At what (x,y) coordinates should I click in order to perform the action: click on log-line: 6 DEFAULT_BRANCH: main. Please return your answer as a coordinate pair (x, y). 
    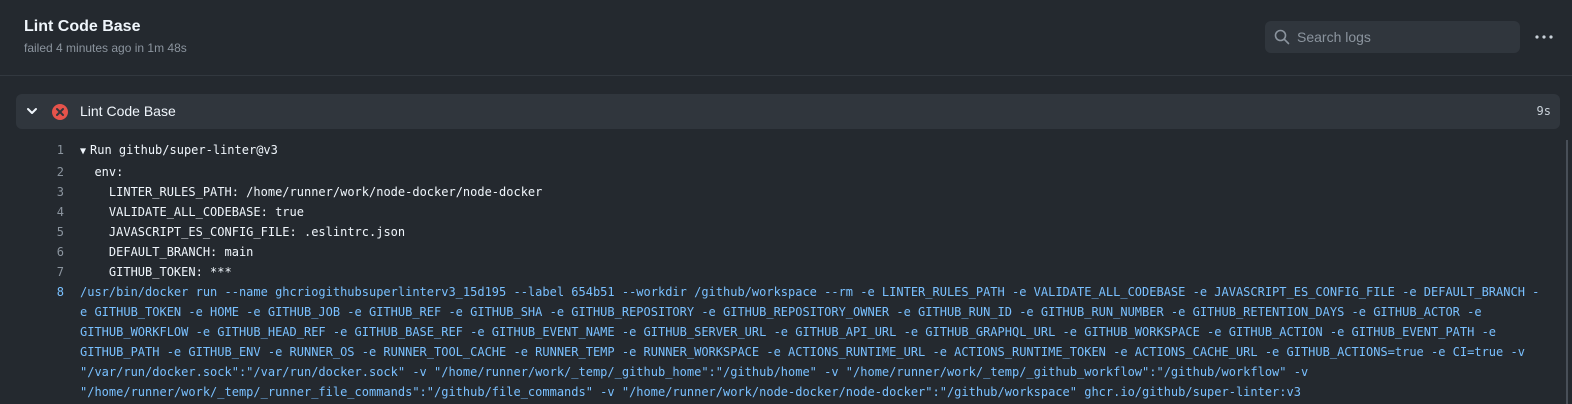
    Looking at the image, I should click on (783, 252).